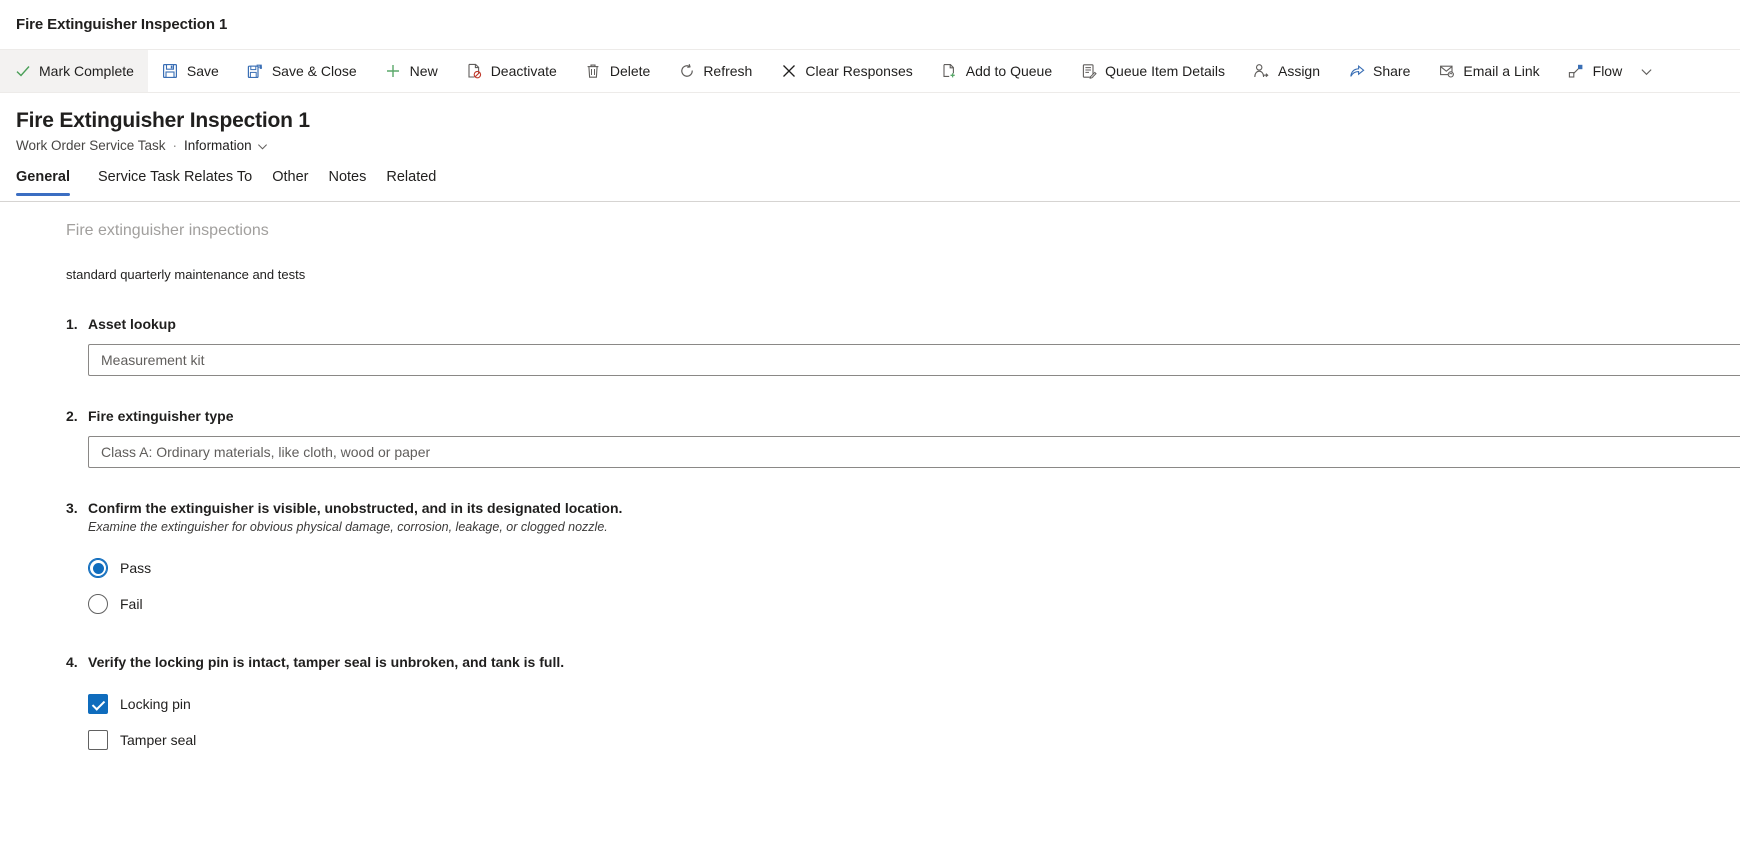  Describe the element at coordinates (593, 71) in the screenshot. I see `trash-icon` at that location.